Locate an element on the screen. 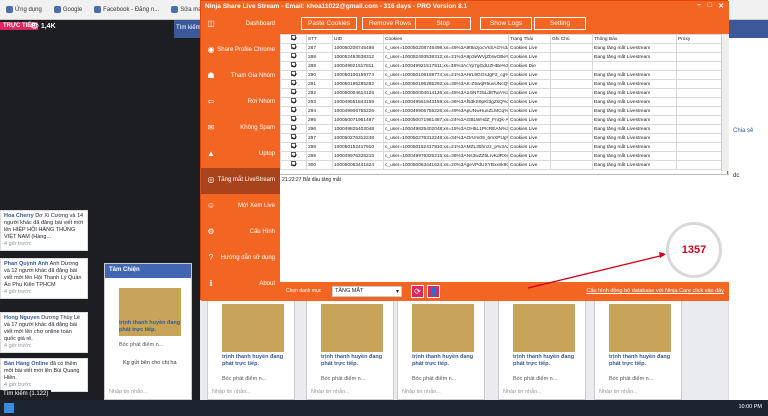 The height and width of the screenshot is (416, 768). show-logs-button: Show Logs is located at coordinates (506, 23).